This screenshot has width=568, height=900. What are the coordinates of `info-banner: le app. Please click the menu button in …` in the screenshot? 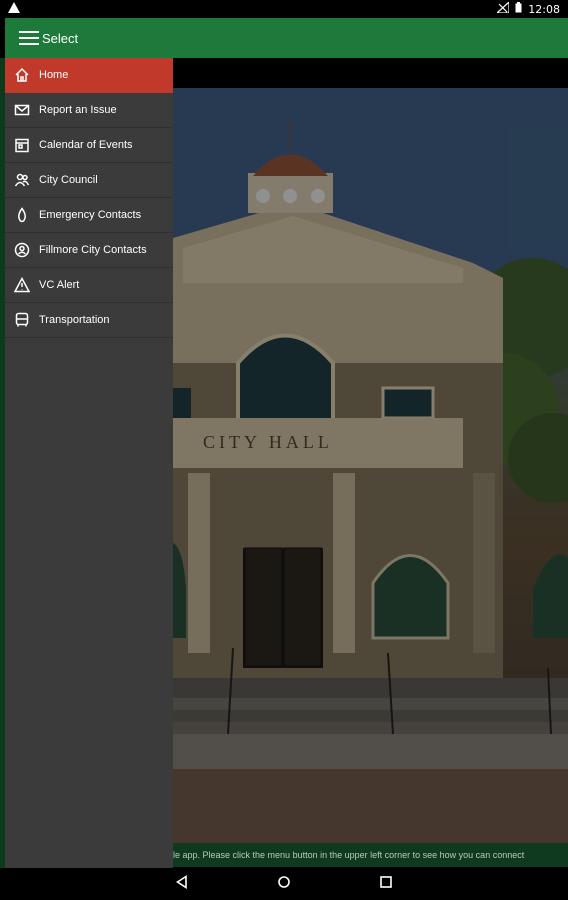 It's located at (370, 855).